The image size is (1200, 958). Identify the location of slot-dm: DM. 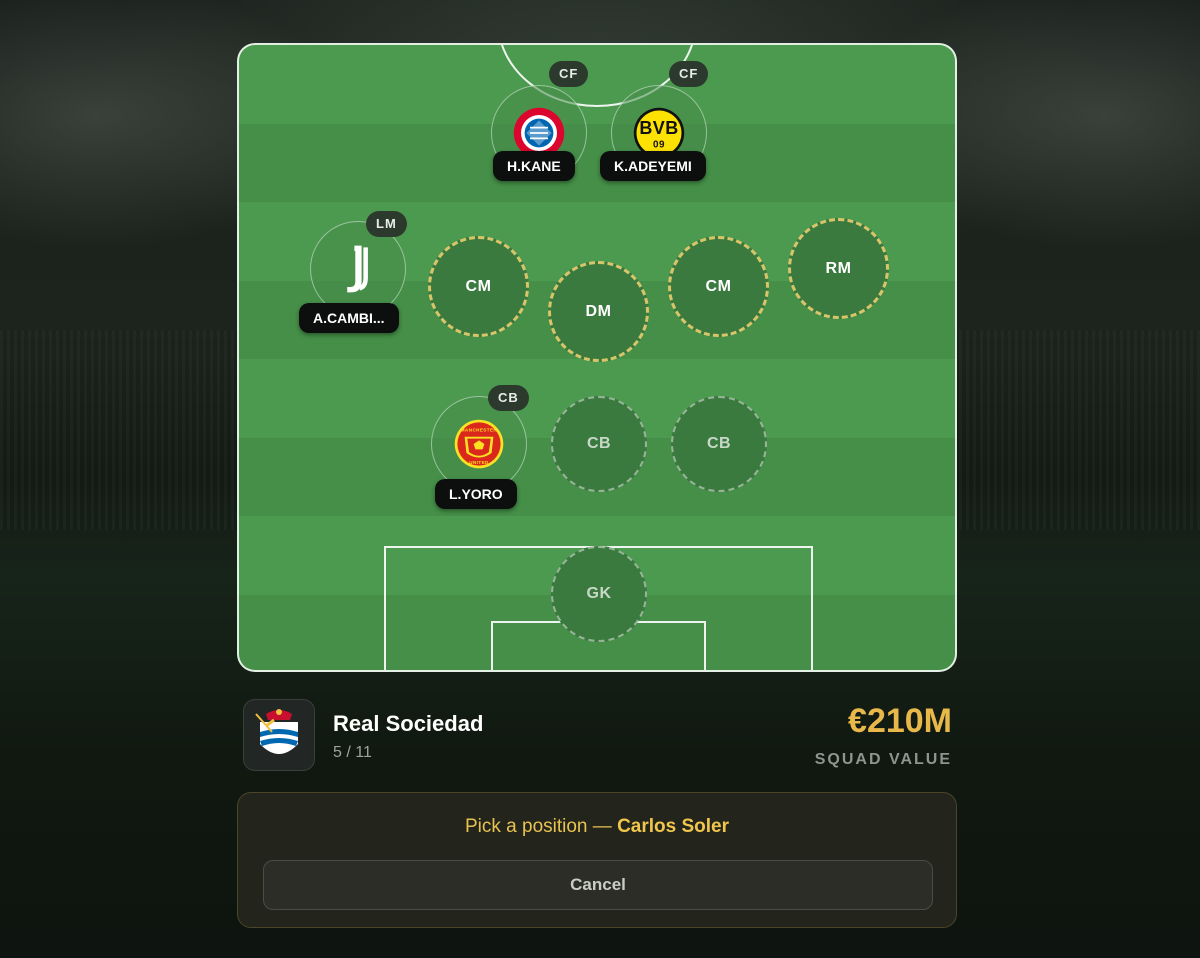
(598, 311).